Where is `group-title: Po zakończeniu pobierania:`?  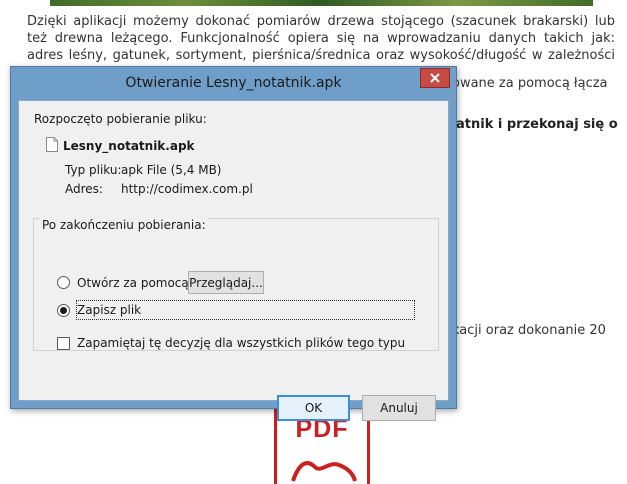
group-title: Po zakończeniu pobierania: is located at coordinates (124, 225).